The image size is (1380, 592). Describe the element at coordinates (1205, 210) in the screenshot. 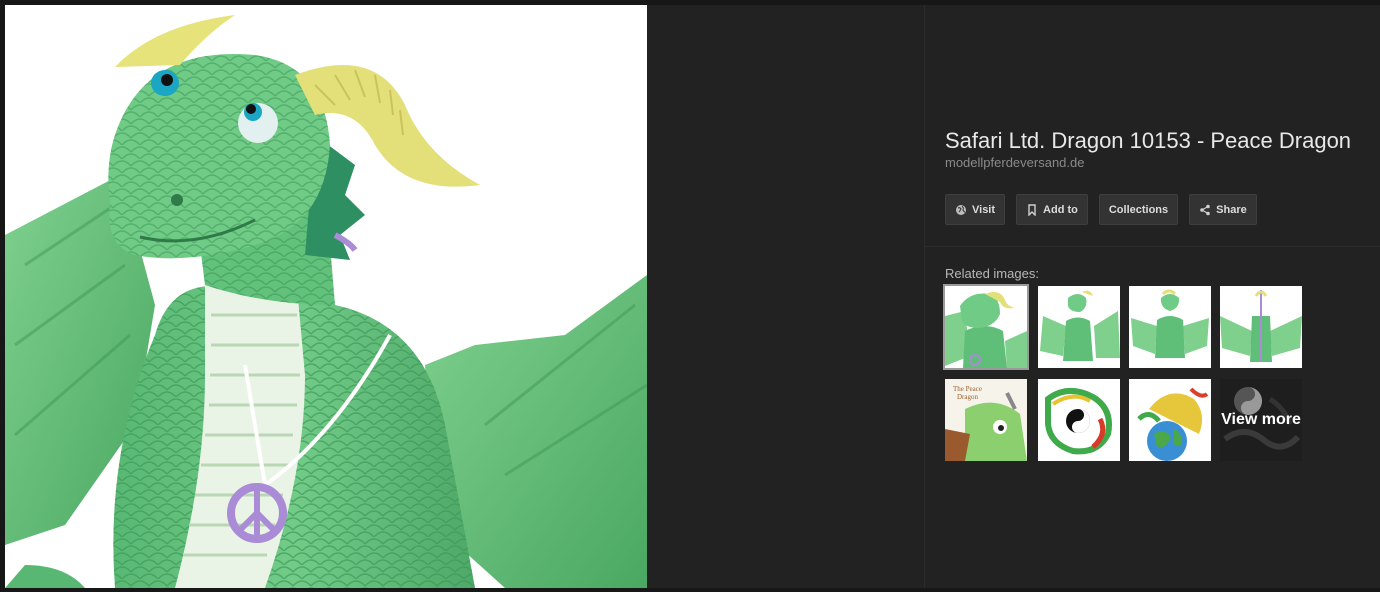

I see `share-icon` at that location.